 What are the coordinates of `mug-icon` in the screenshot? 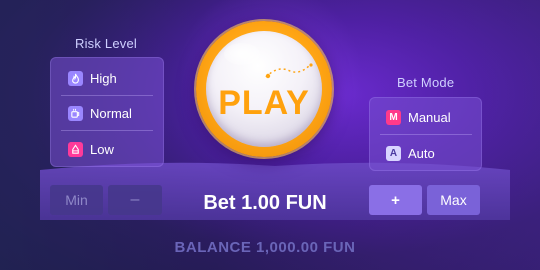 It's located at (75, 113).